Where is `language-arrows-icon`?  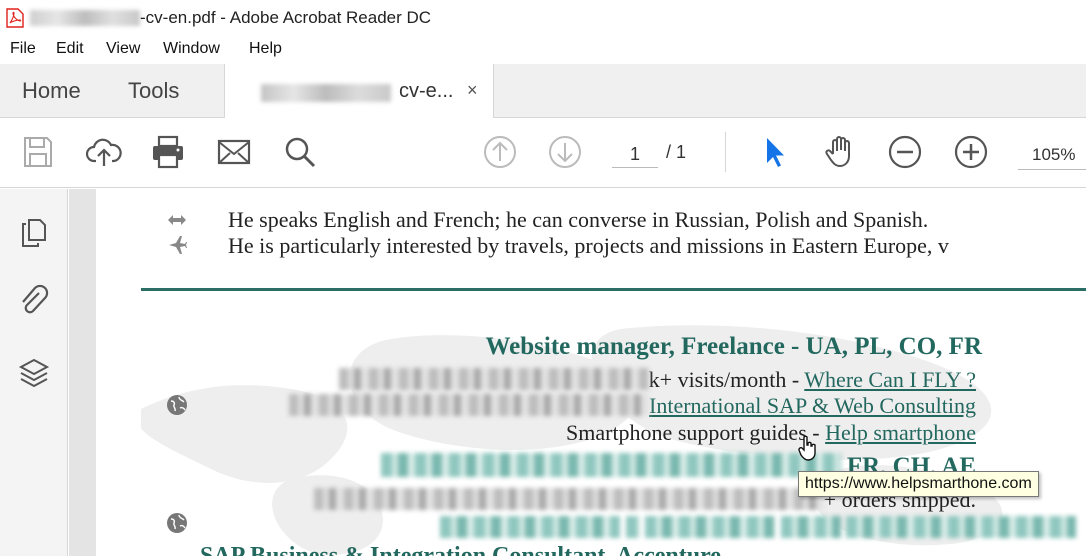 language-arrows-icon is located at coordinates (177, 220).